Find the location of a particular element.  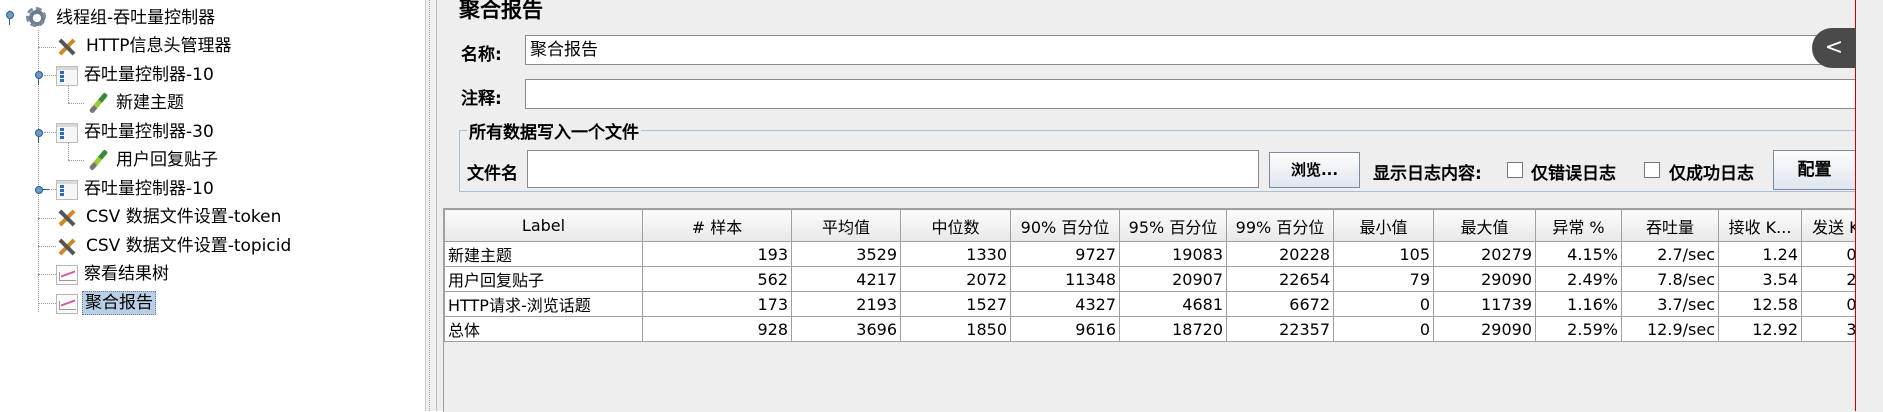

table-cell: 562 is located at coordinates (717, 279).